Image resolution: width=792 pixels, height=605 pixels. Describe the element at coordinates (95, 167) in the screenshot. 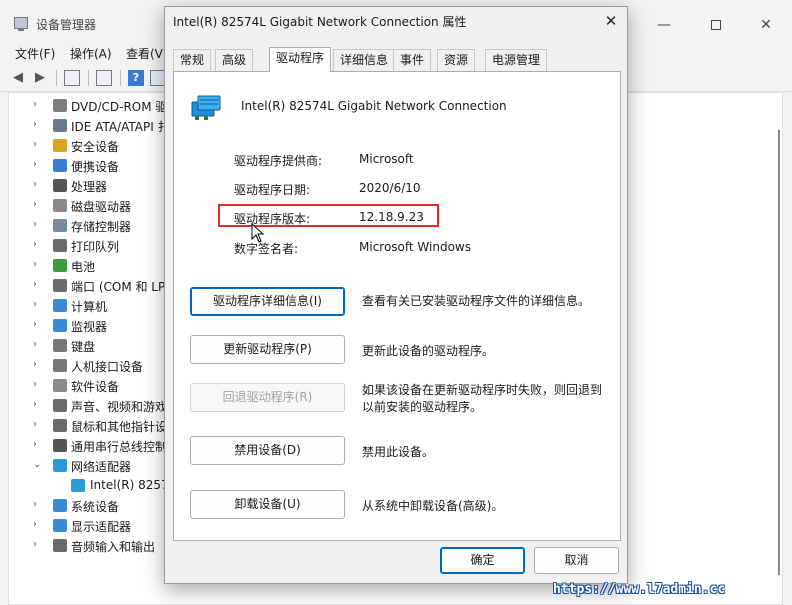

I see `tree-item-label: 便携设备` at that location.